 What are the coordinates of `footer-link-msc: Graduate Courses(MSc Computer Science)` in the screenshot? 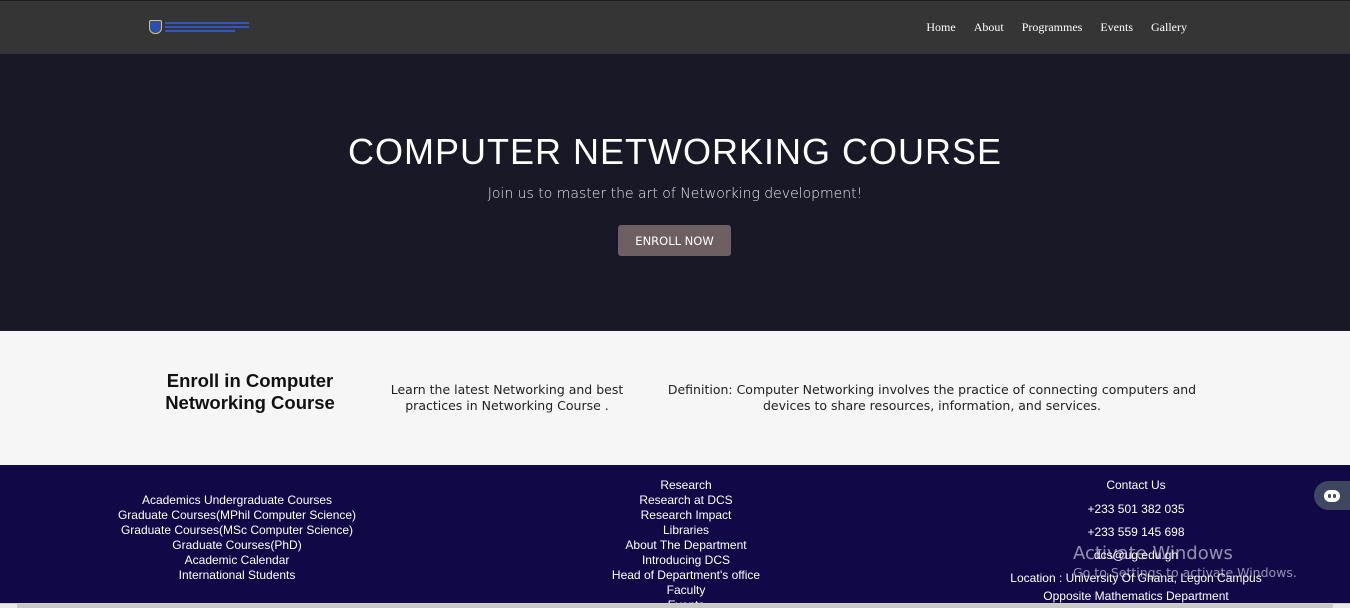 It's located at (237, 530).